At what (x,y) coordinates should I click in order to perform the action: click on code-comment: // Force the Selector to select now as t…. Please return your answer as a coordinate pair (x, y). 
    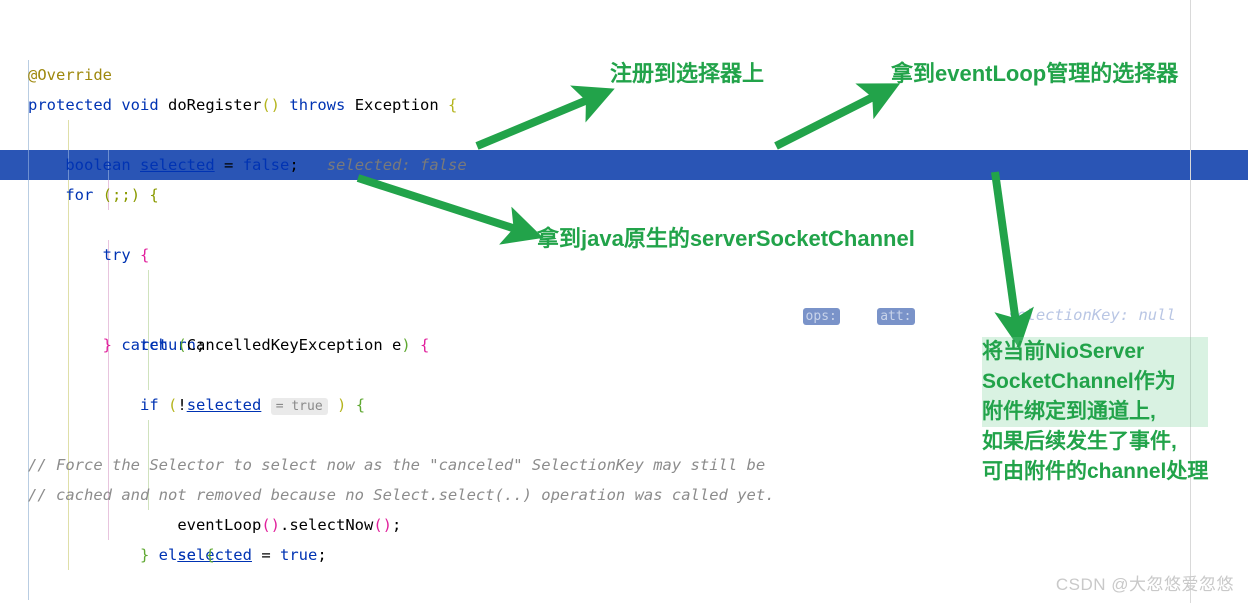
    Looking at the image, I should click on (397, 465).